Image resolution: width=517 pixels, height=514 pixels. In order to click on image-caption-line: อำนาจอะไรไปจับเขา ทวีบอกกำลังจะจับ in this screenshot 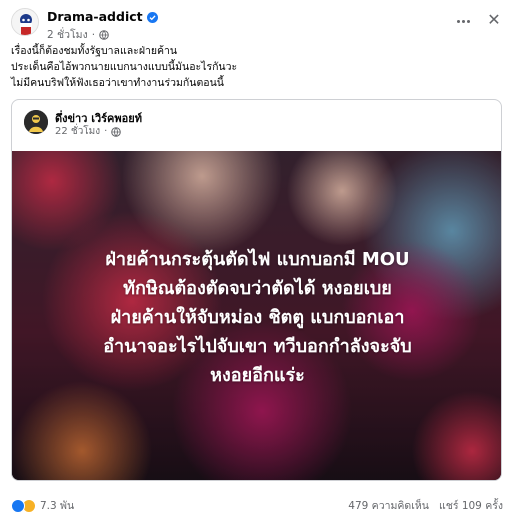, I will do `click(257, 346)`.